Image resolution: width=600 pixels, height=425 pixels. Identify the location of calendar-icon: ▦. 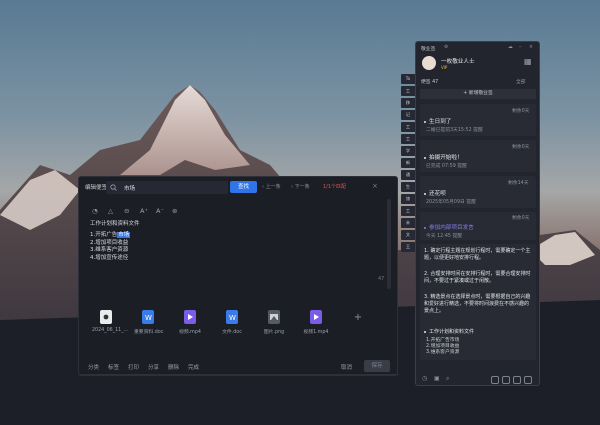
(528, 61).